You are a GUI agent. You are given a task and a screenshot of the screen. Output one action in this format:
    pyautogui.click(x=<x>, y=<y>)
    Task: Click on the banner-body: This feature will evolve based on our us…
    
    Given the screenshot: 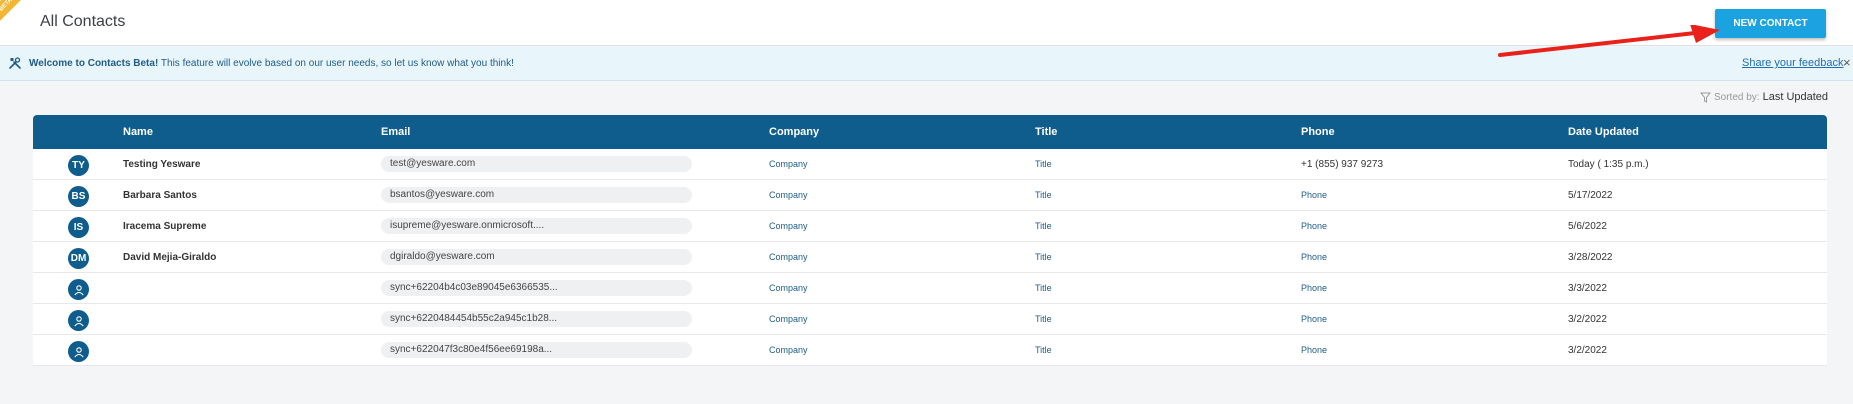 What is the action you would take?
    pyautogui.click(x=336, y=63)
    